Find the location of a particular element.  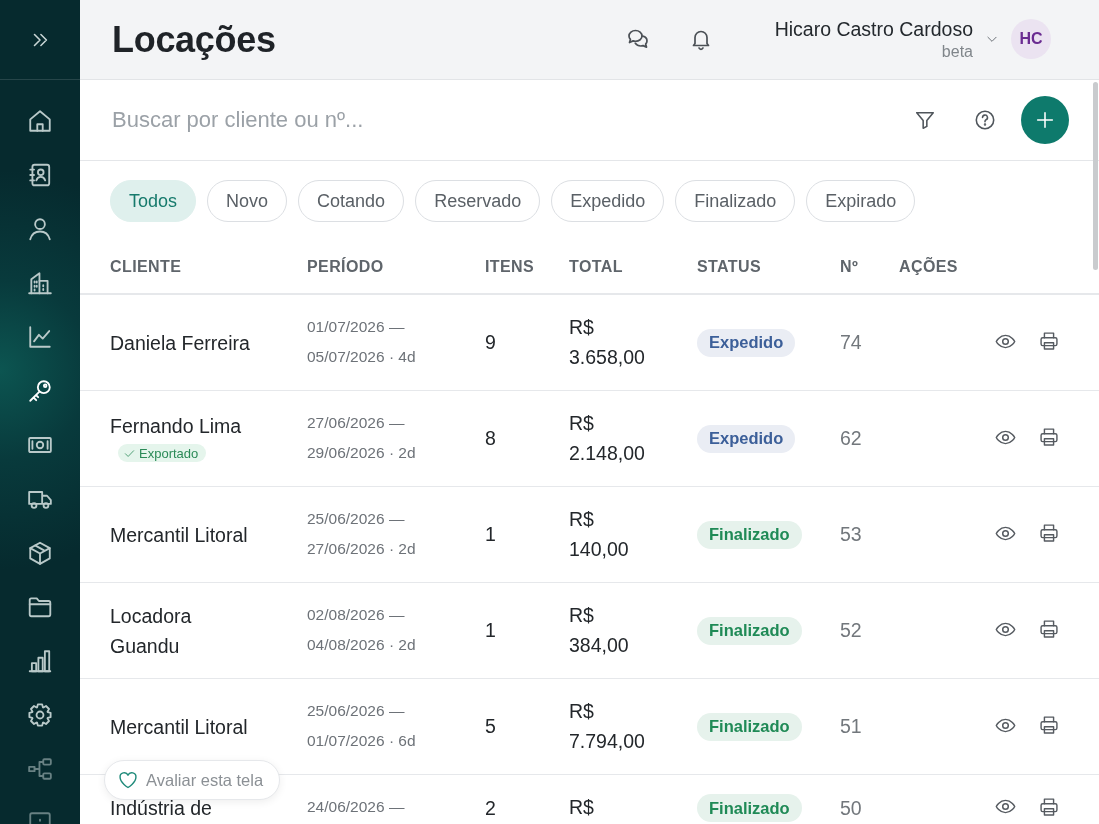

bar-chart-icon is located at coordinates (40, 661).